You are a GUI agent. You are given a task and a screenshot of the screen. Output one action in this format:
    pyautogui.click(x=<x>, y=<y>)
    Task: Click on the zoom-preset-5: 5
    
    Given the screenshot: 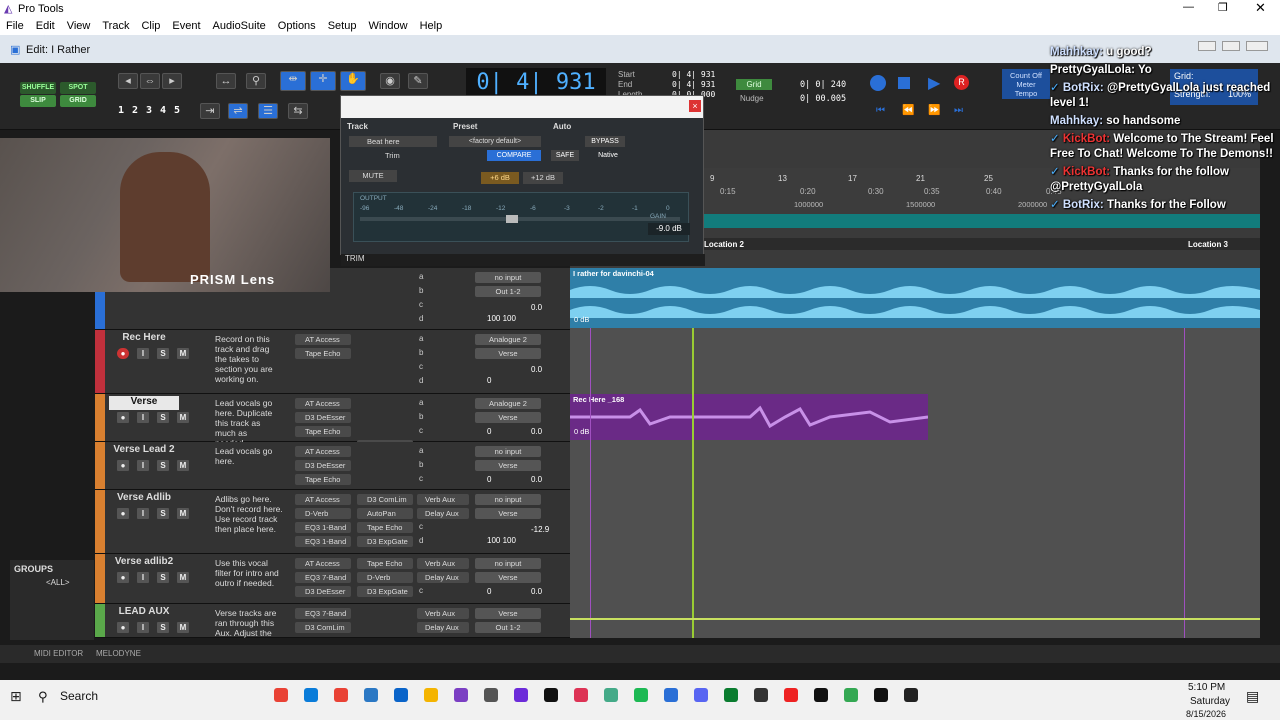 What is the action you would take?
    pyautogui.click(x=179, y=110)
    